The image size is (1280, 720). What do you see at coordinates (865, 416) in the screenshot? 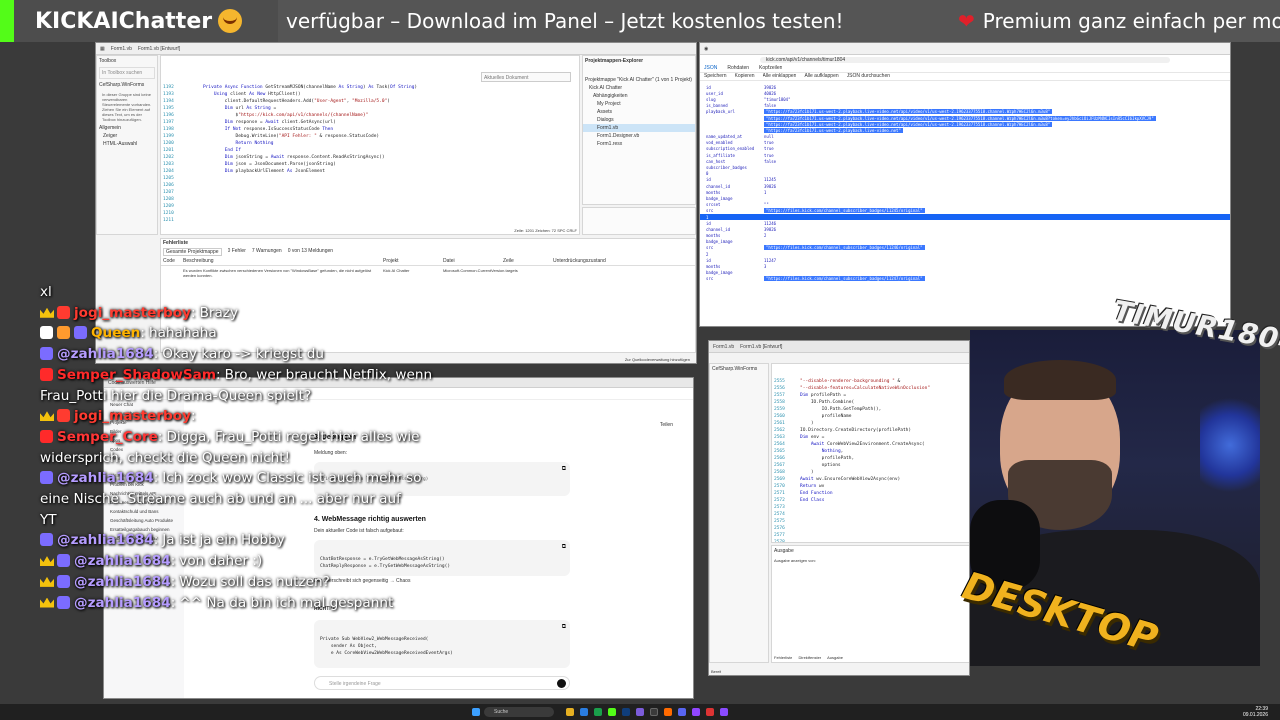
I see `code-line: profileName` at bounding box center [865, 416].